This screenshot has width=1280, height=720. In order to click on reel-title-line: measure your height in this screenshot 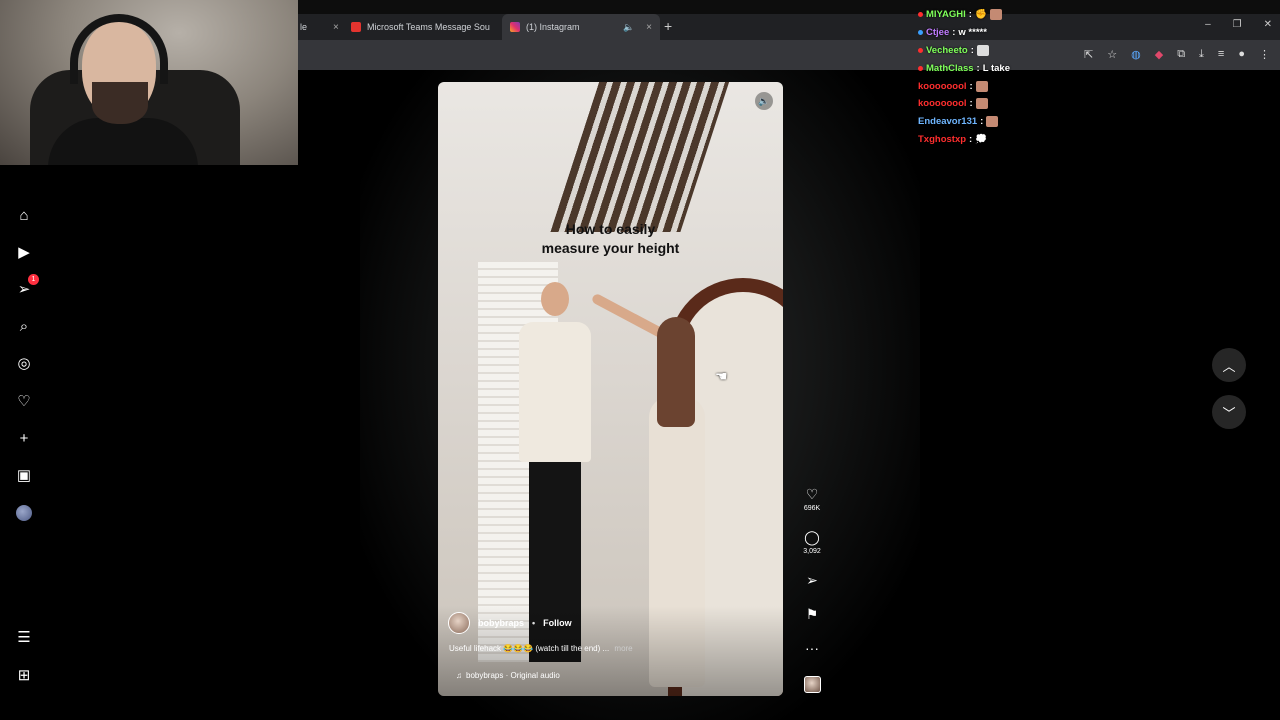, I will do `click(610, 248)`.